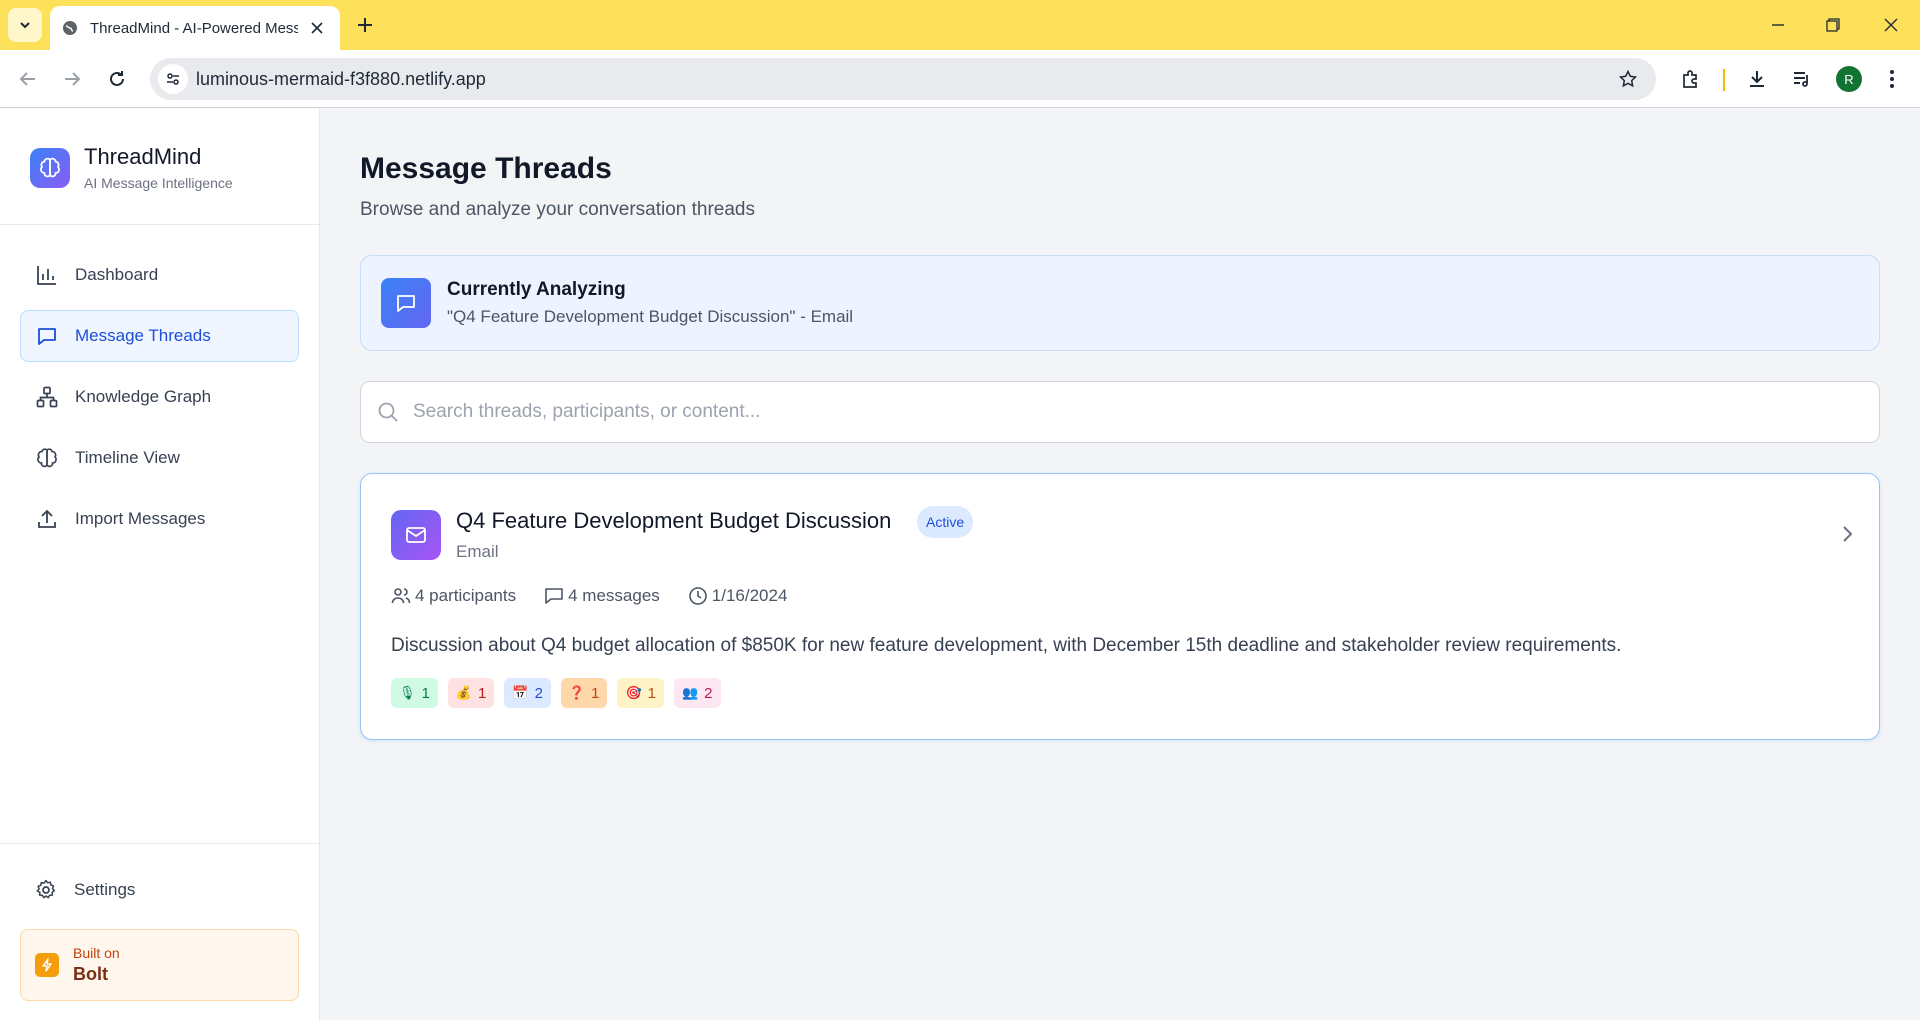 The height and width of the screenshot is (1020, 1920). Describe the element at coordinates (173, 79) in the screenshot. I see `site-info-icon` at that location.